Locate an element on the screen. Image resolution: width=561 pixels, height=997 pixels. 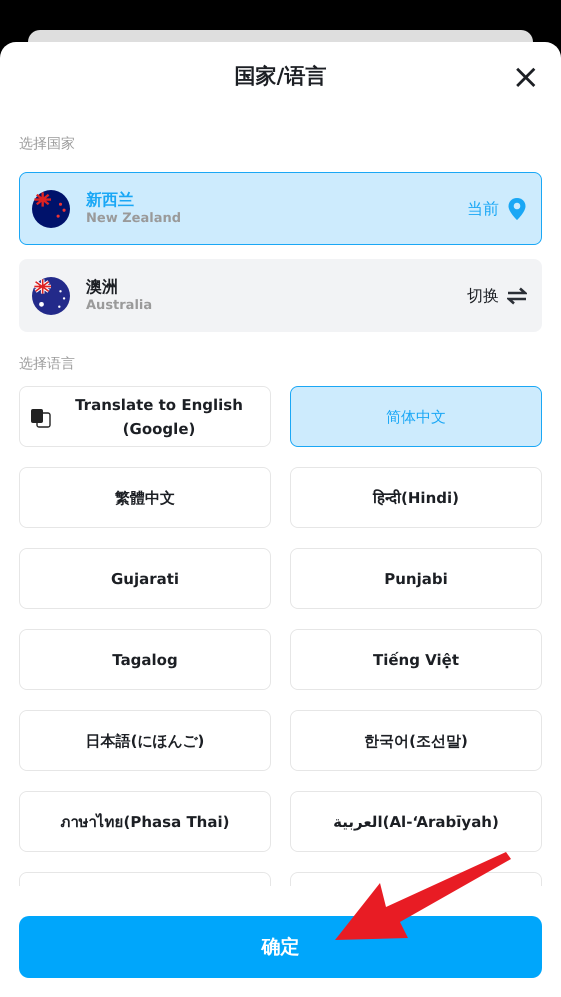
sheet-title: 国家/语言 is located at coordinates (280, 76).